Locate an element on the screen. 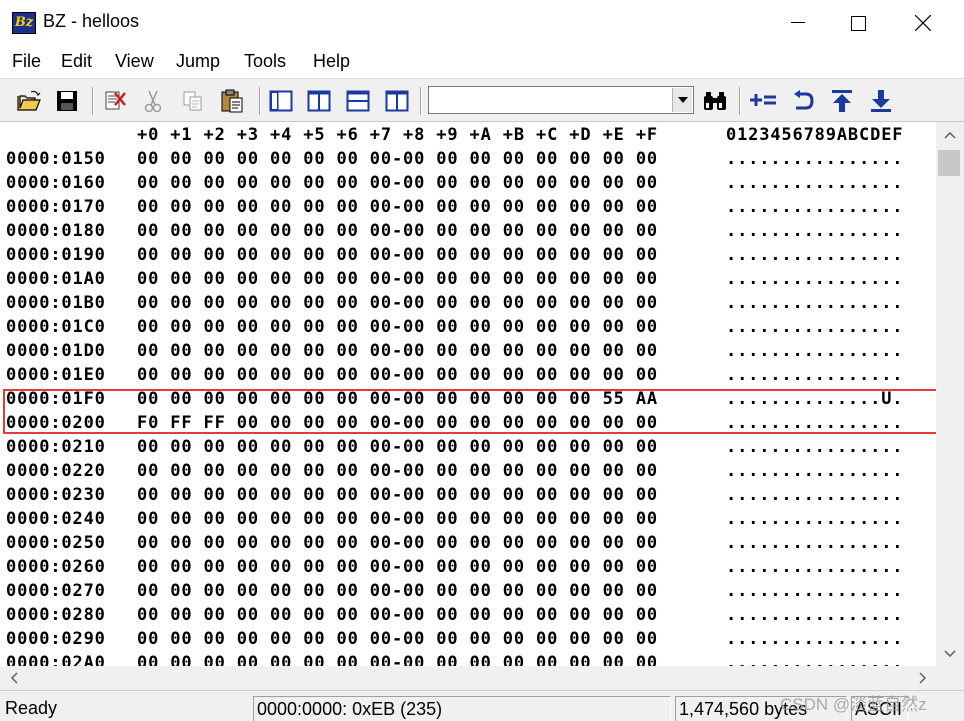 The width and height of the screenshot is (964, 721). minimize-button is located at coordinates (798, 23).